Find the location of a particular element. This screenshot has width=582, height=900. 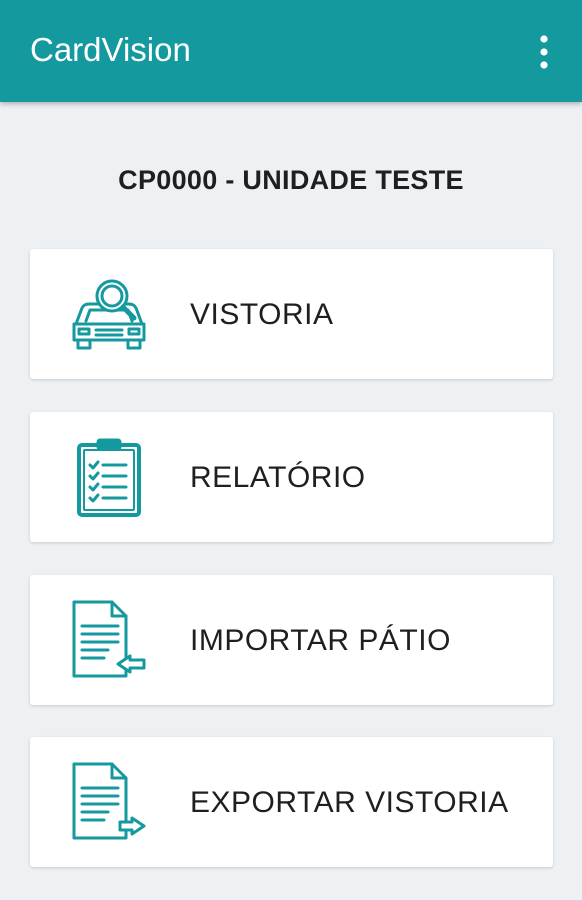

more-vert-icon is located at coordinates (544, 51).